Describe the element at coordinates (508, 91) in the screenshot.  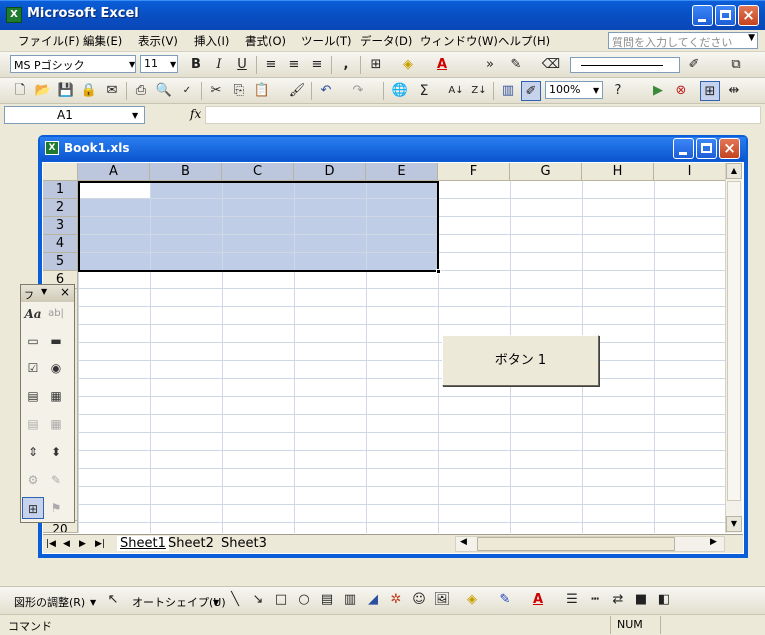
I see `chart-wizard-icon: ▥` at that location.